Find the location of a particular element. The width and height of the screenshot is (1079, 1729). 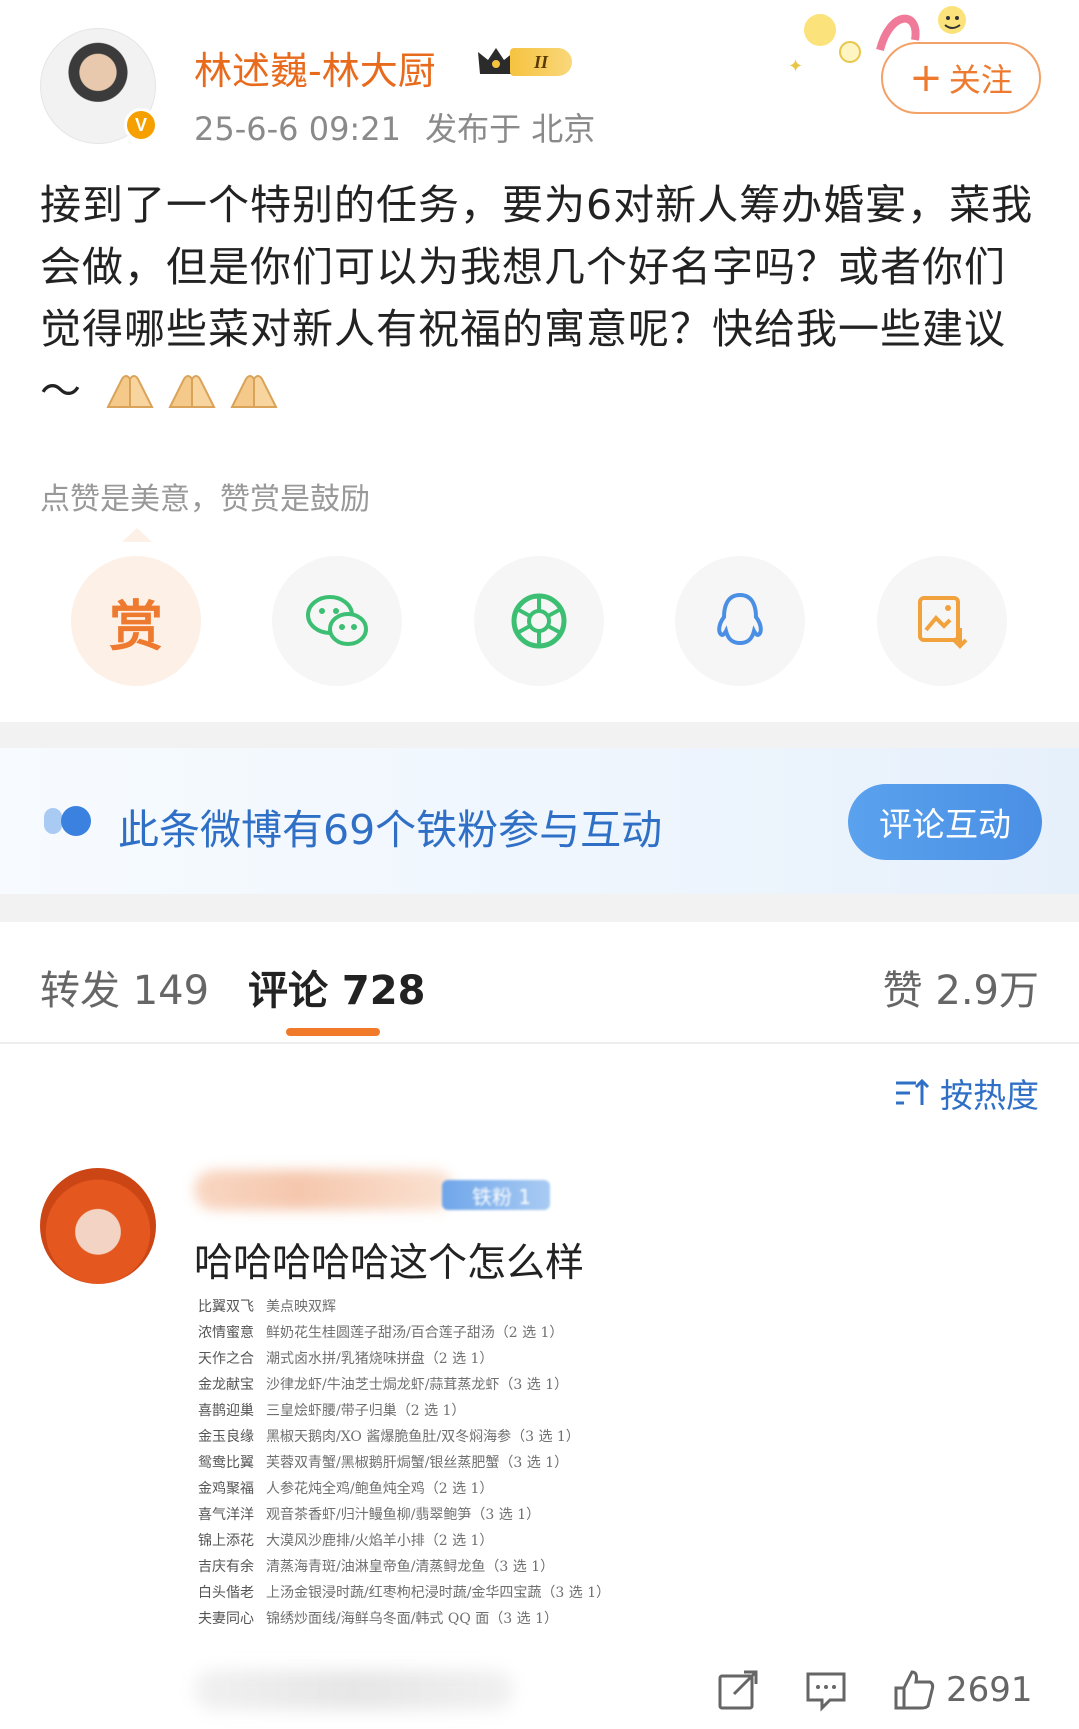

commenter-avatar is located at coordinates (98, 1226).